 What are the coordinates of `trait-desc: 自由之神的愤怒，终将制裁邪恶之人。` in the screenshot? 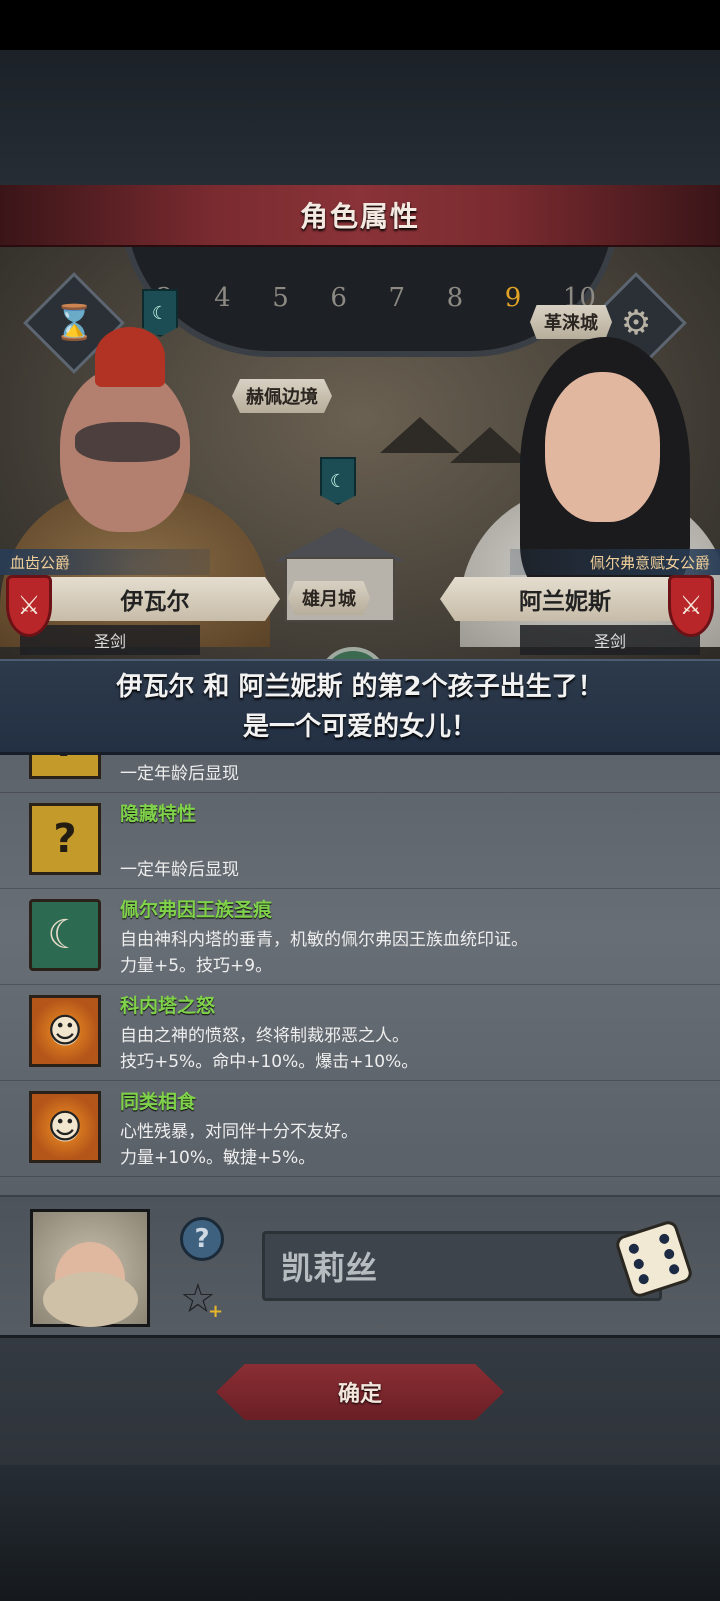 It's located at (264, 1036).